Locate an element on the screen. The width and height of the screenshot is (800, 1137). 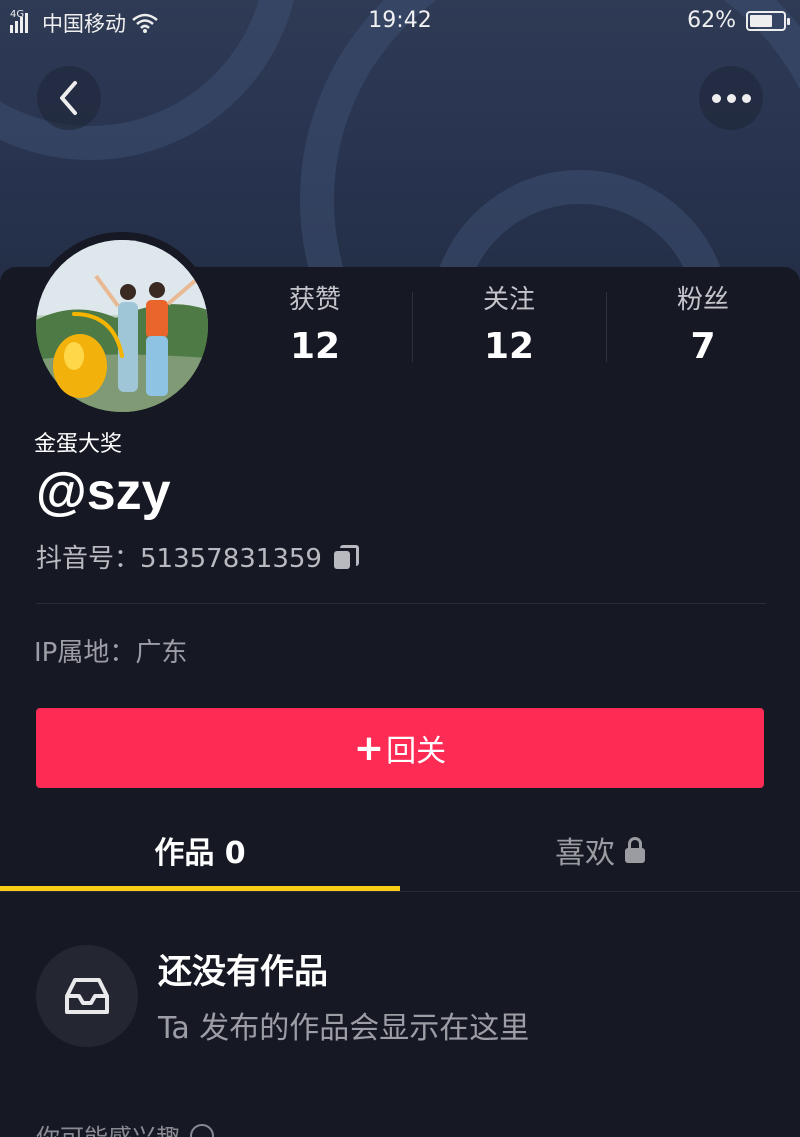
back-button is located at coordinates (69, 98).